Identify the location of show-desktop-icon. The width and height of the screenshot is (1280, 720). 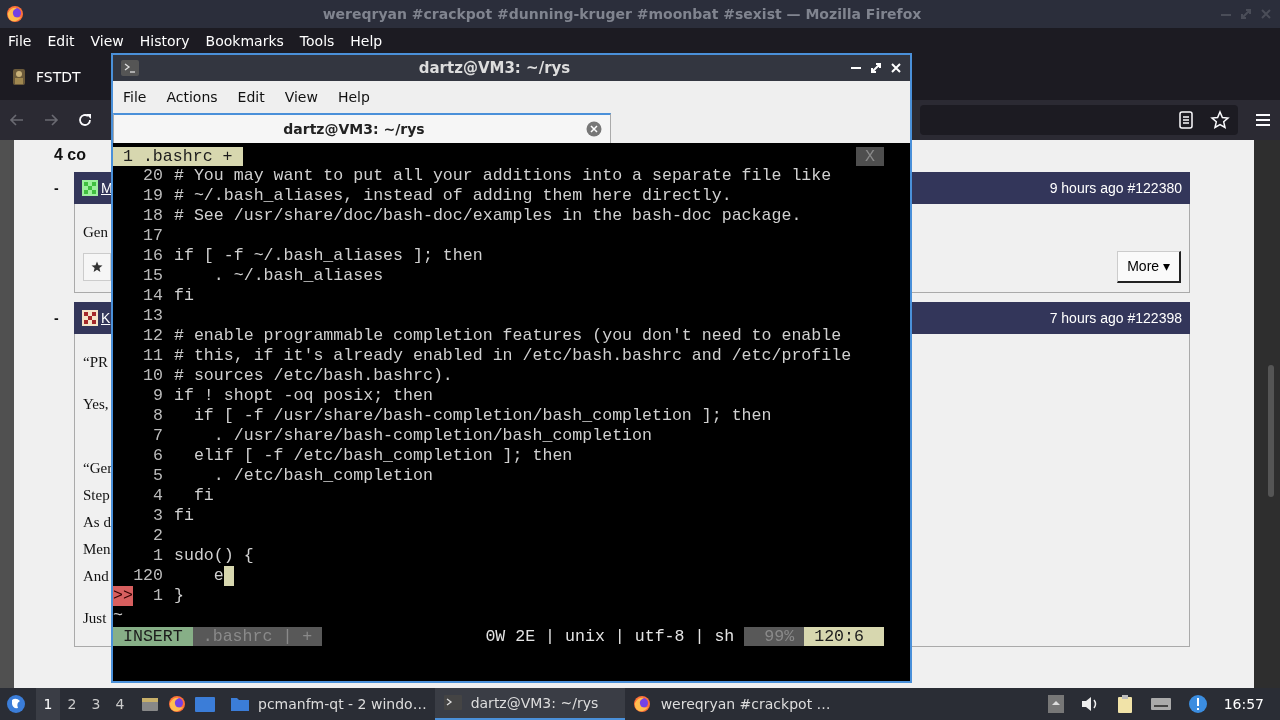
(150, 704).